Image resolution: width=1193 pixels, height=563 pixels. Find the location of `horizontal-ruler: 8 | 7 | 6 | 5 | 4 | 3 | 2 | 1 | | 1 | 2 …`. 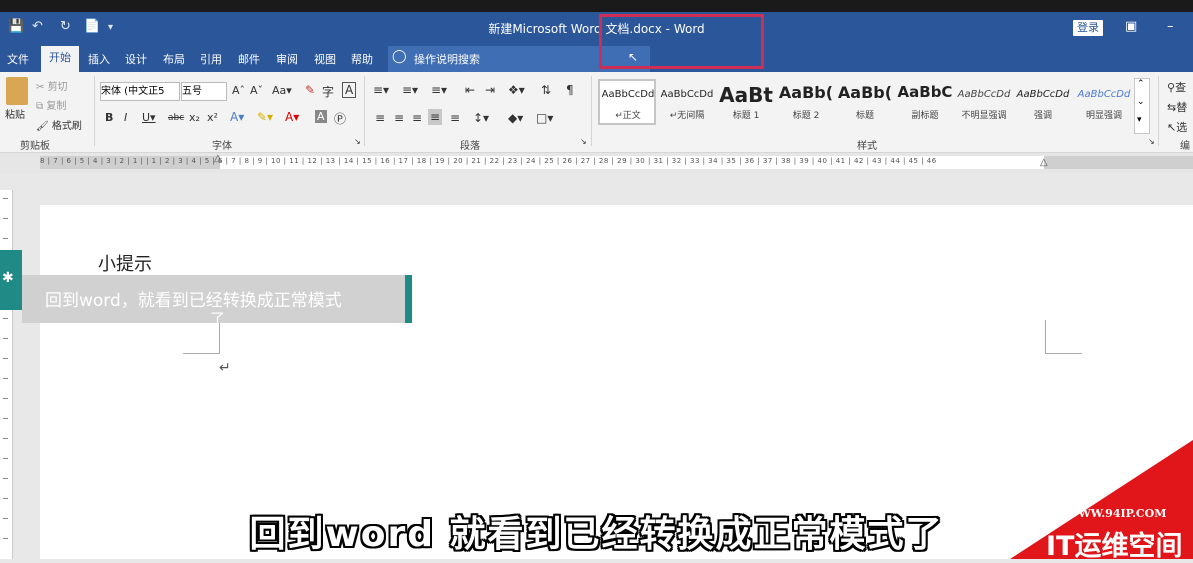

horizontal-ruler: 8 | 7 | 6 | 5 | 4 | 3 | 2 | 1 | | 1 | 2 … is located at coordinates (596, 163).